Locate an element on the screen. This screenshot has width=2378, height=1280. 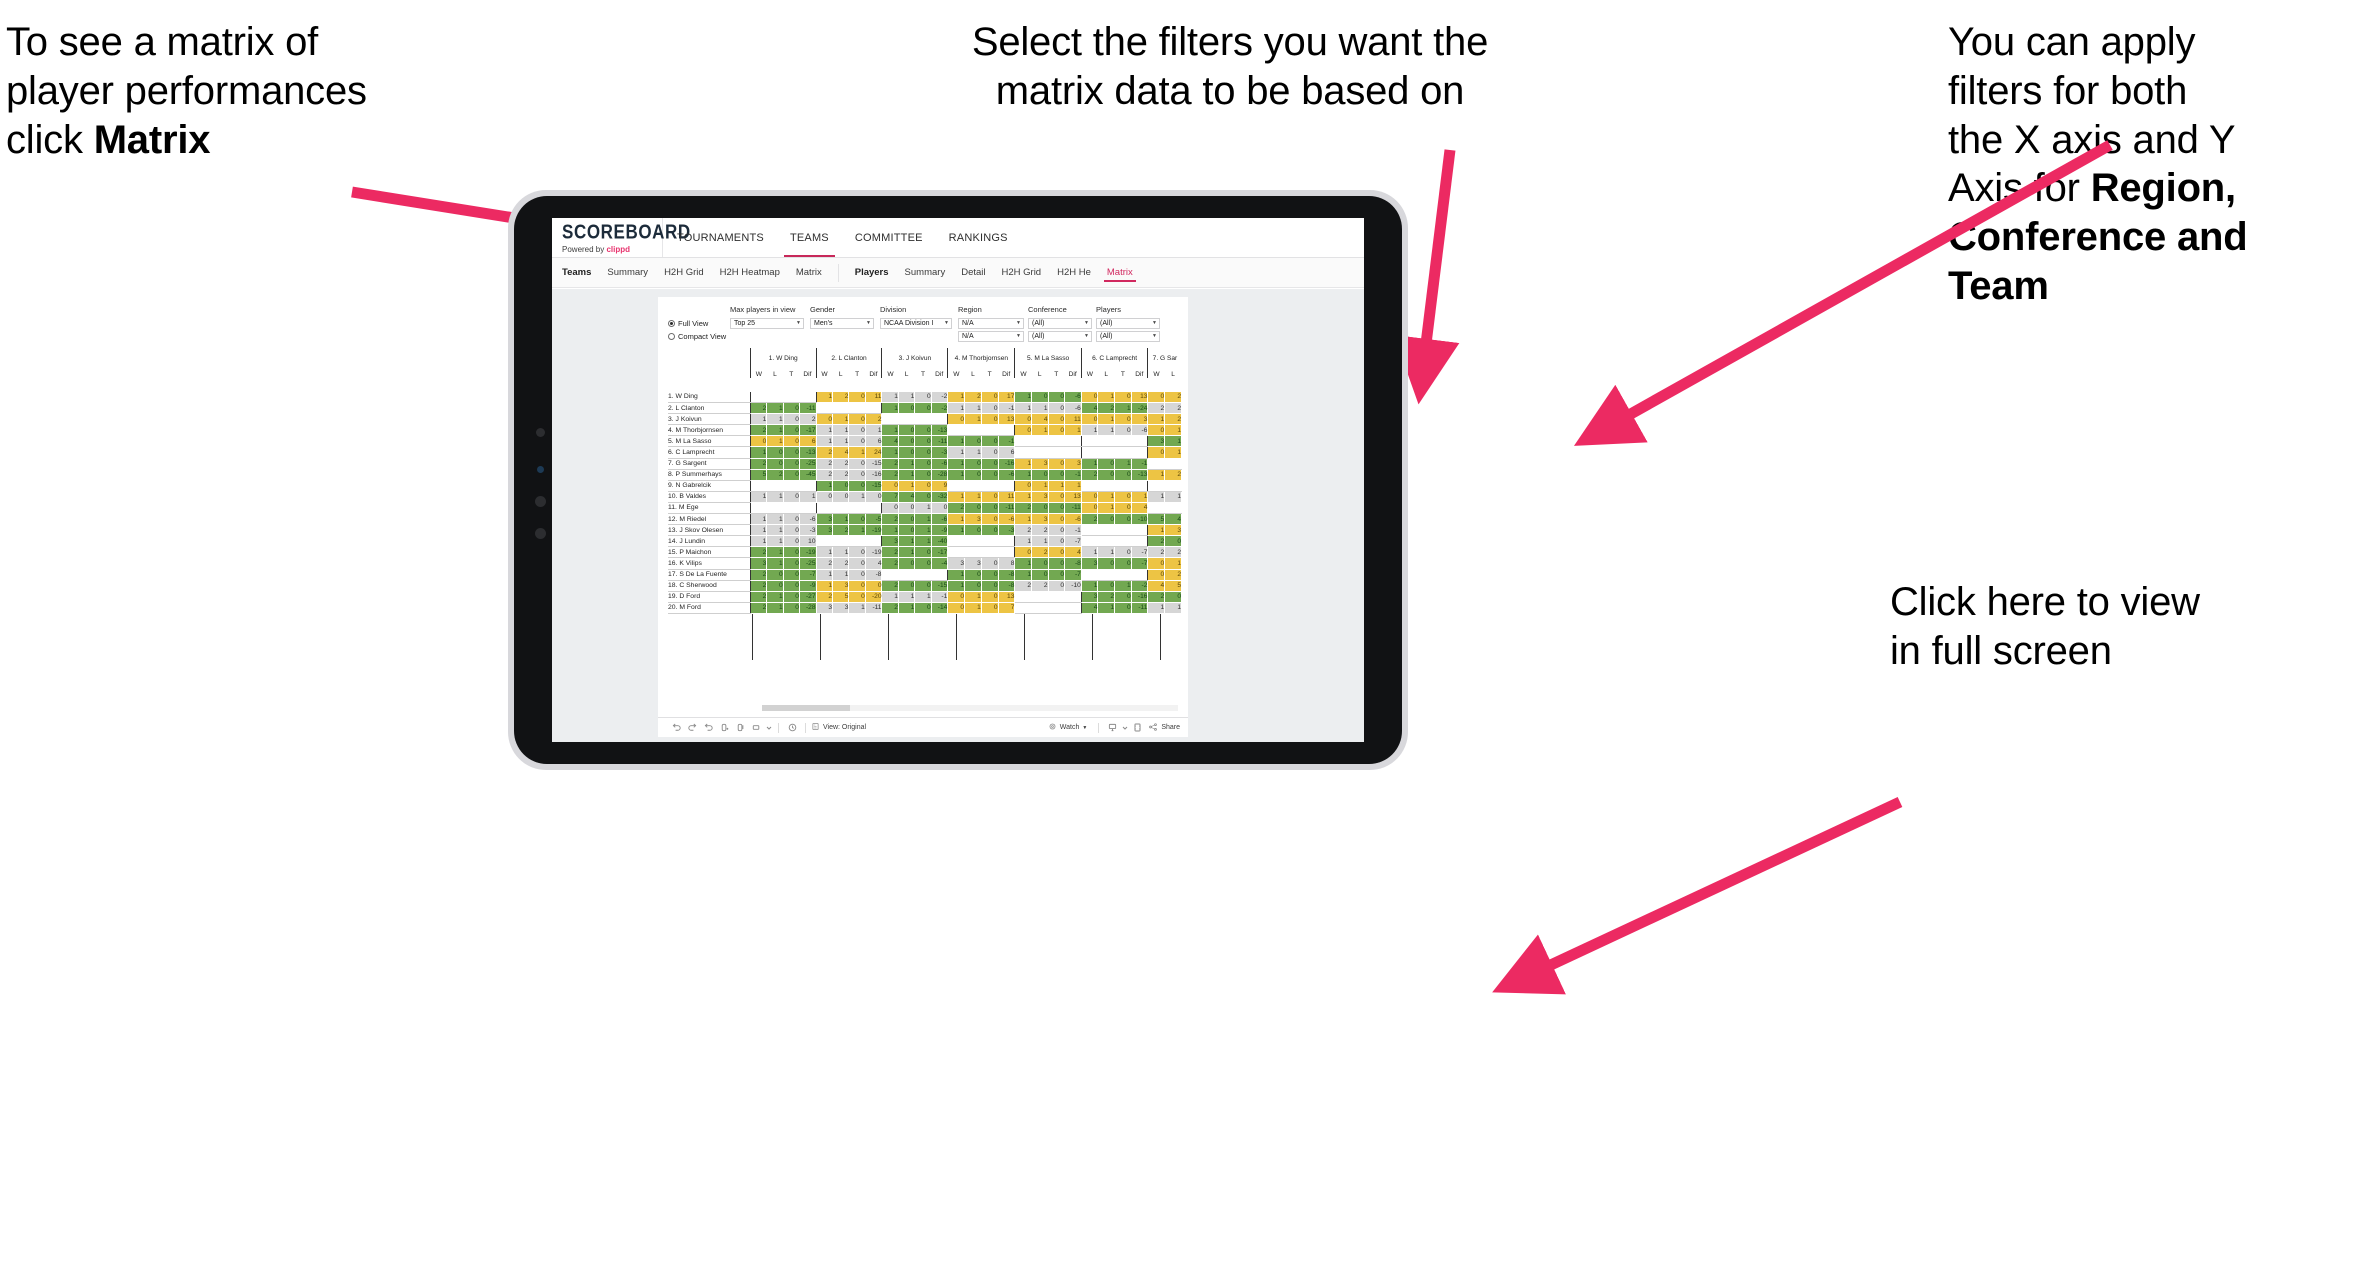
matrix-cell: -7 is located at coordinates (1073, 541).